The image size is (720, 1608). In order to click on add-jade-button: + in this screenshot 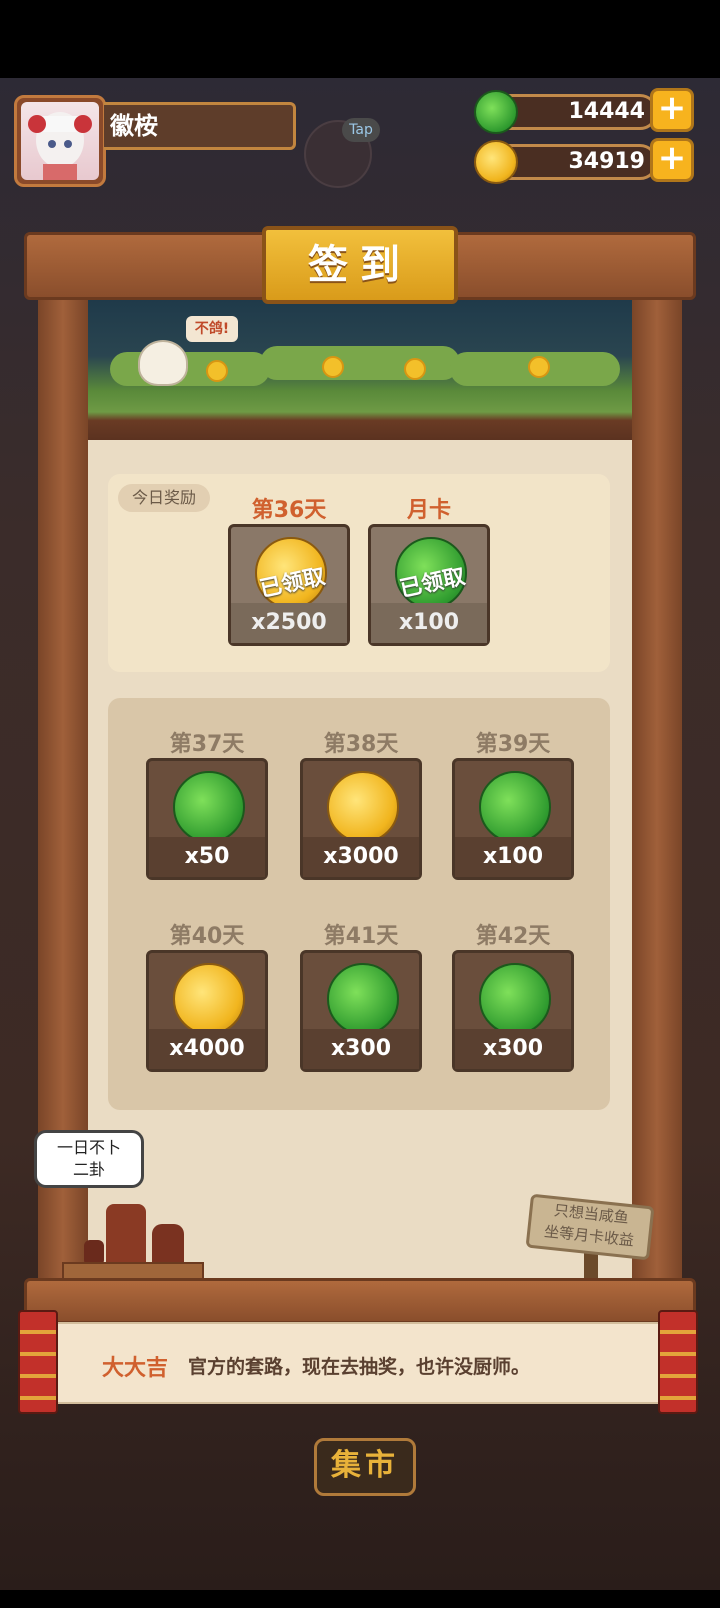, I will do `click(672, 110)`.